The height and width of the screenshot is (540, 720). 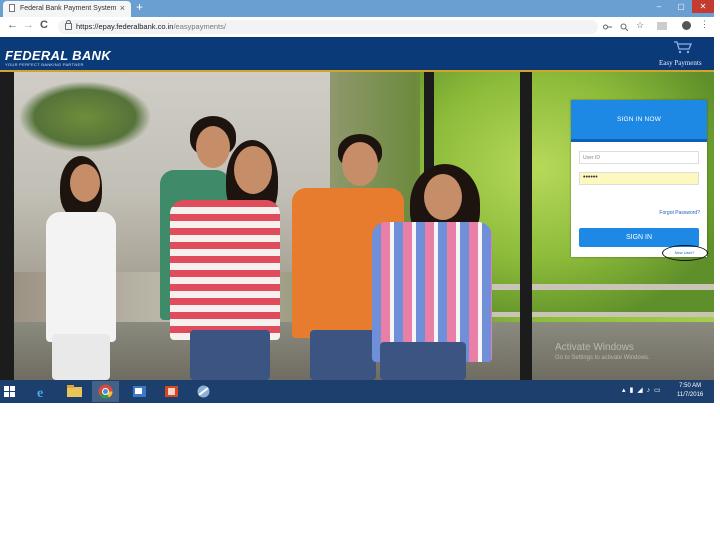 I want to click on browser-tab-strip: Federal Bank Payment System × + – ▢ ✕, so click(x=357, y=8).